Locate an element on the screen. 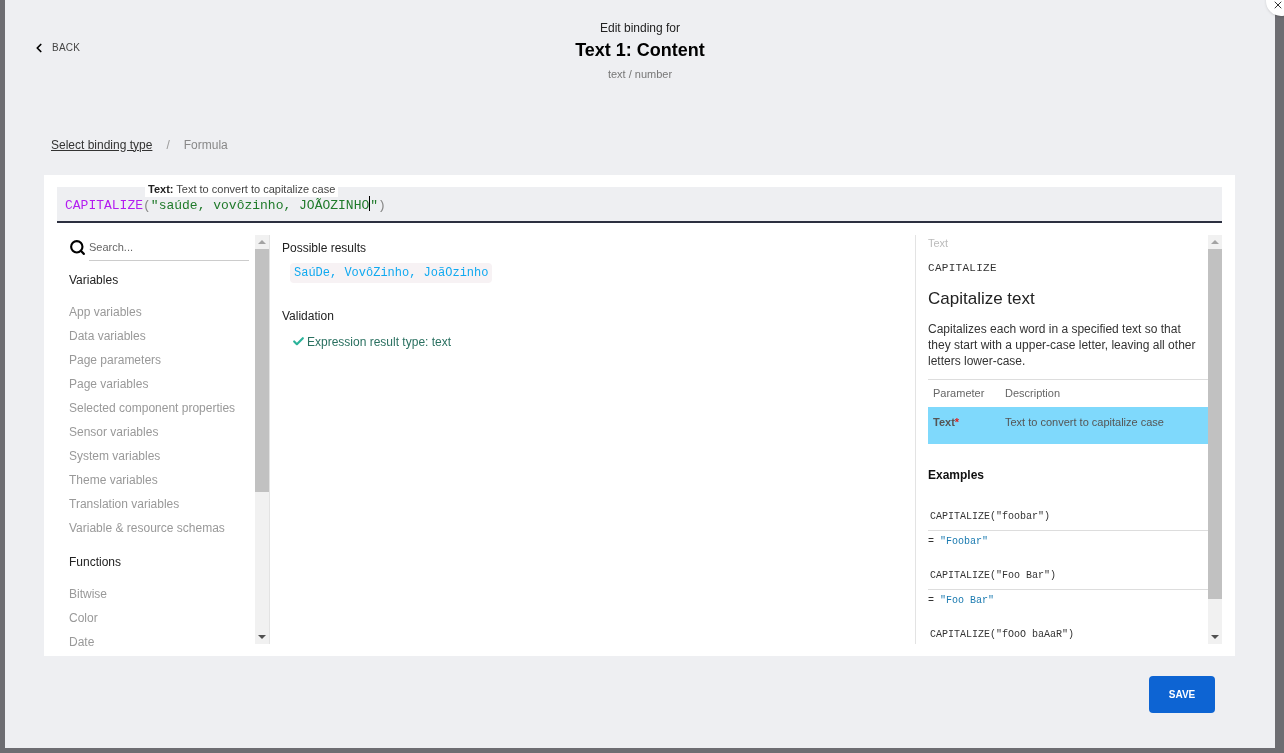  function-name: CAPITALIZE is located at coordinates (963, 268).